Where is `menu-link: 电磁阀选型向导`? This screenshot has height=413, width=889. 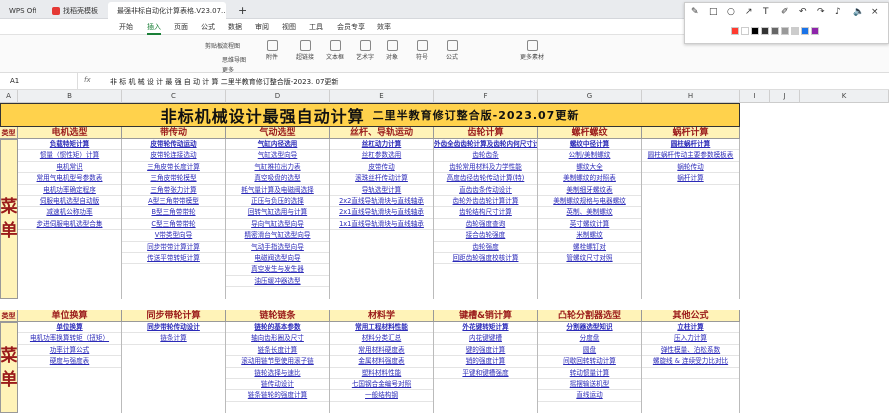
menu-link: 电磁阀选型向导 is located at coordinates (277, 259).